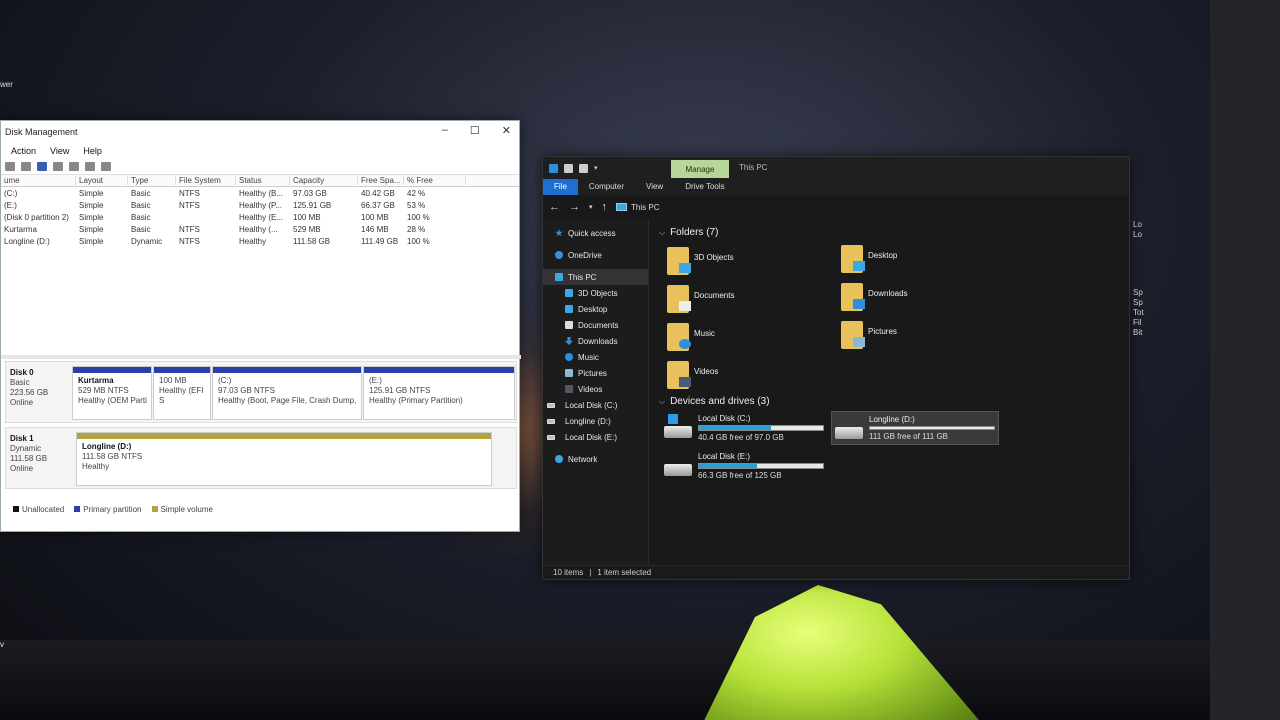 Image resolution: width=1280 pixels, height=720 pixels. Describe the element at coordinates (554, 207) in the screenshot. I see `back-icon: ←` at that location.